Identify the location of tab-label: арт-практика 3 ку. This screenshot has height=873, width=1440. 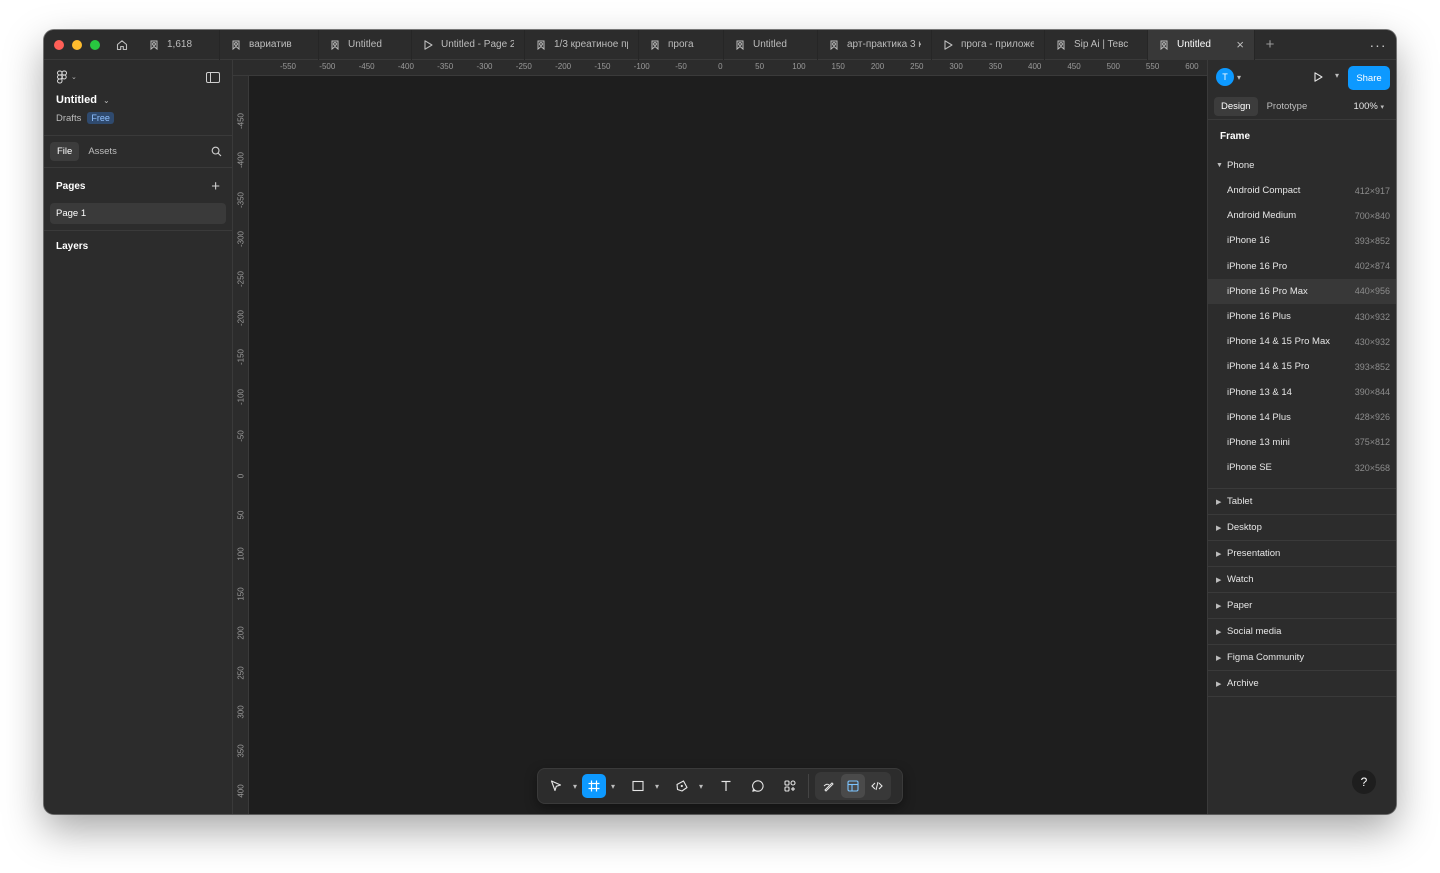
(884, 44).